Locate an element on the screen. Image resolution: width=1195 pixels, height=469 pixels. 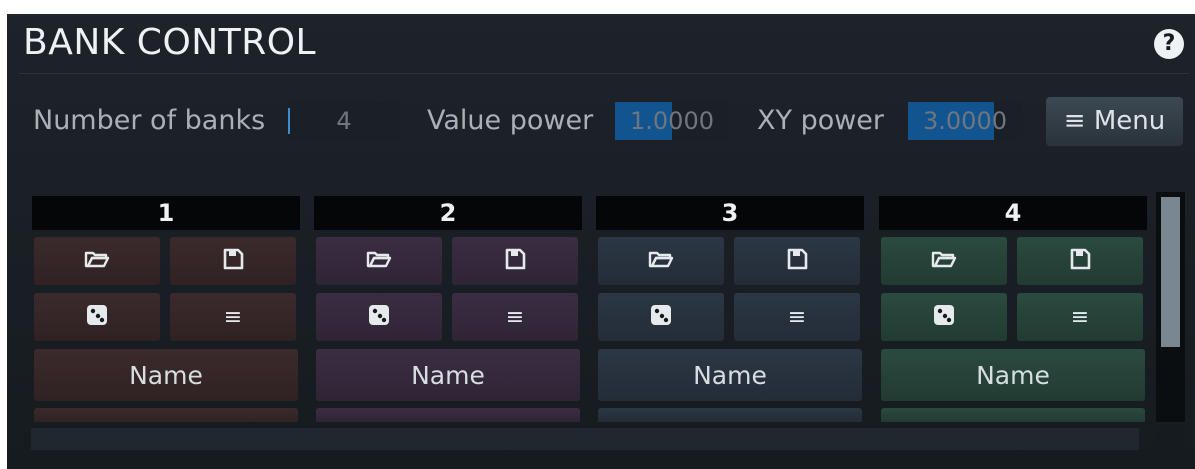
panel-title: BANK CONTROL is located at coordinates (170, 42).